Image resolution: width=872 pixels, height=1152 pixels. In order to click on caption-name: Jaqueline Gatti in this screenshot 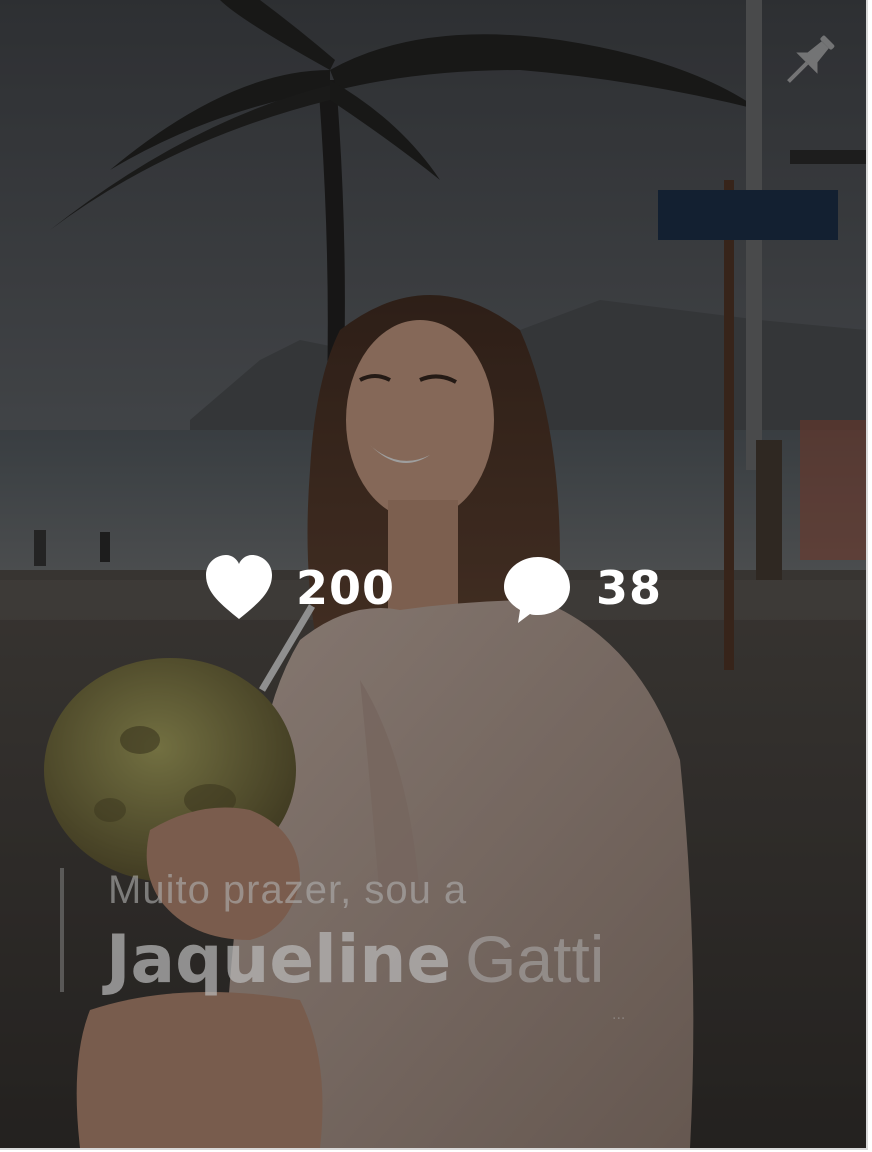, I will do `click(355, 959)`.